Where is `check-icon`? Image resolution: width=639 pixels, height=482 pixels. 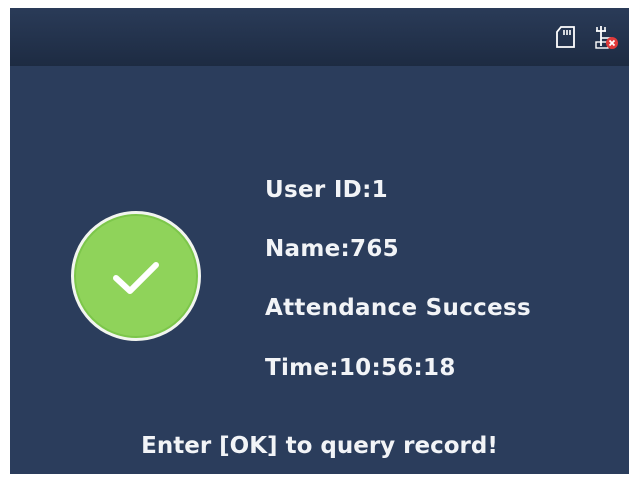 check-icon is located at coordinates (136, 278).